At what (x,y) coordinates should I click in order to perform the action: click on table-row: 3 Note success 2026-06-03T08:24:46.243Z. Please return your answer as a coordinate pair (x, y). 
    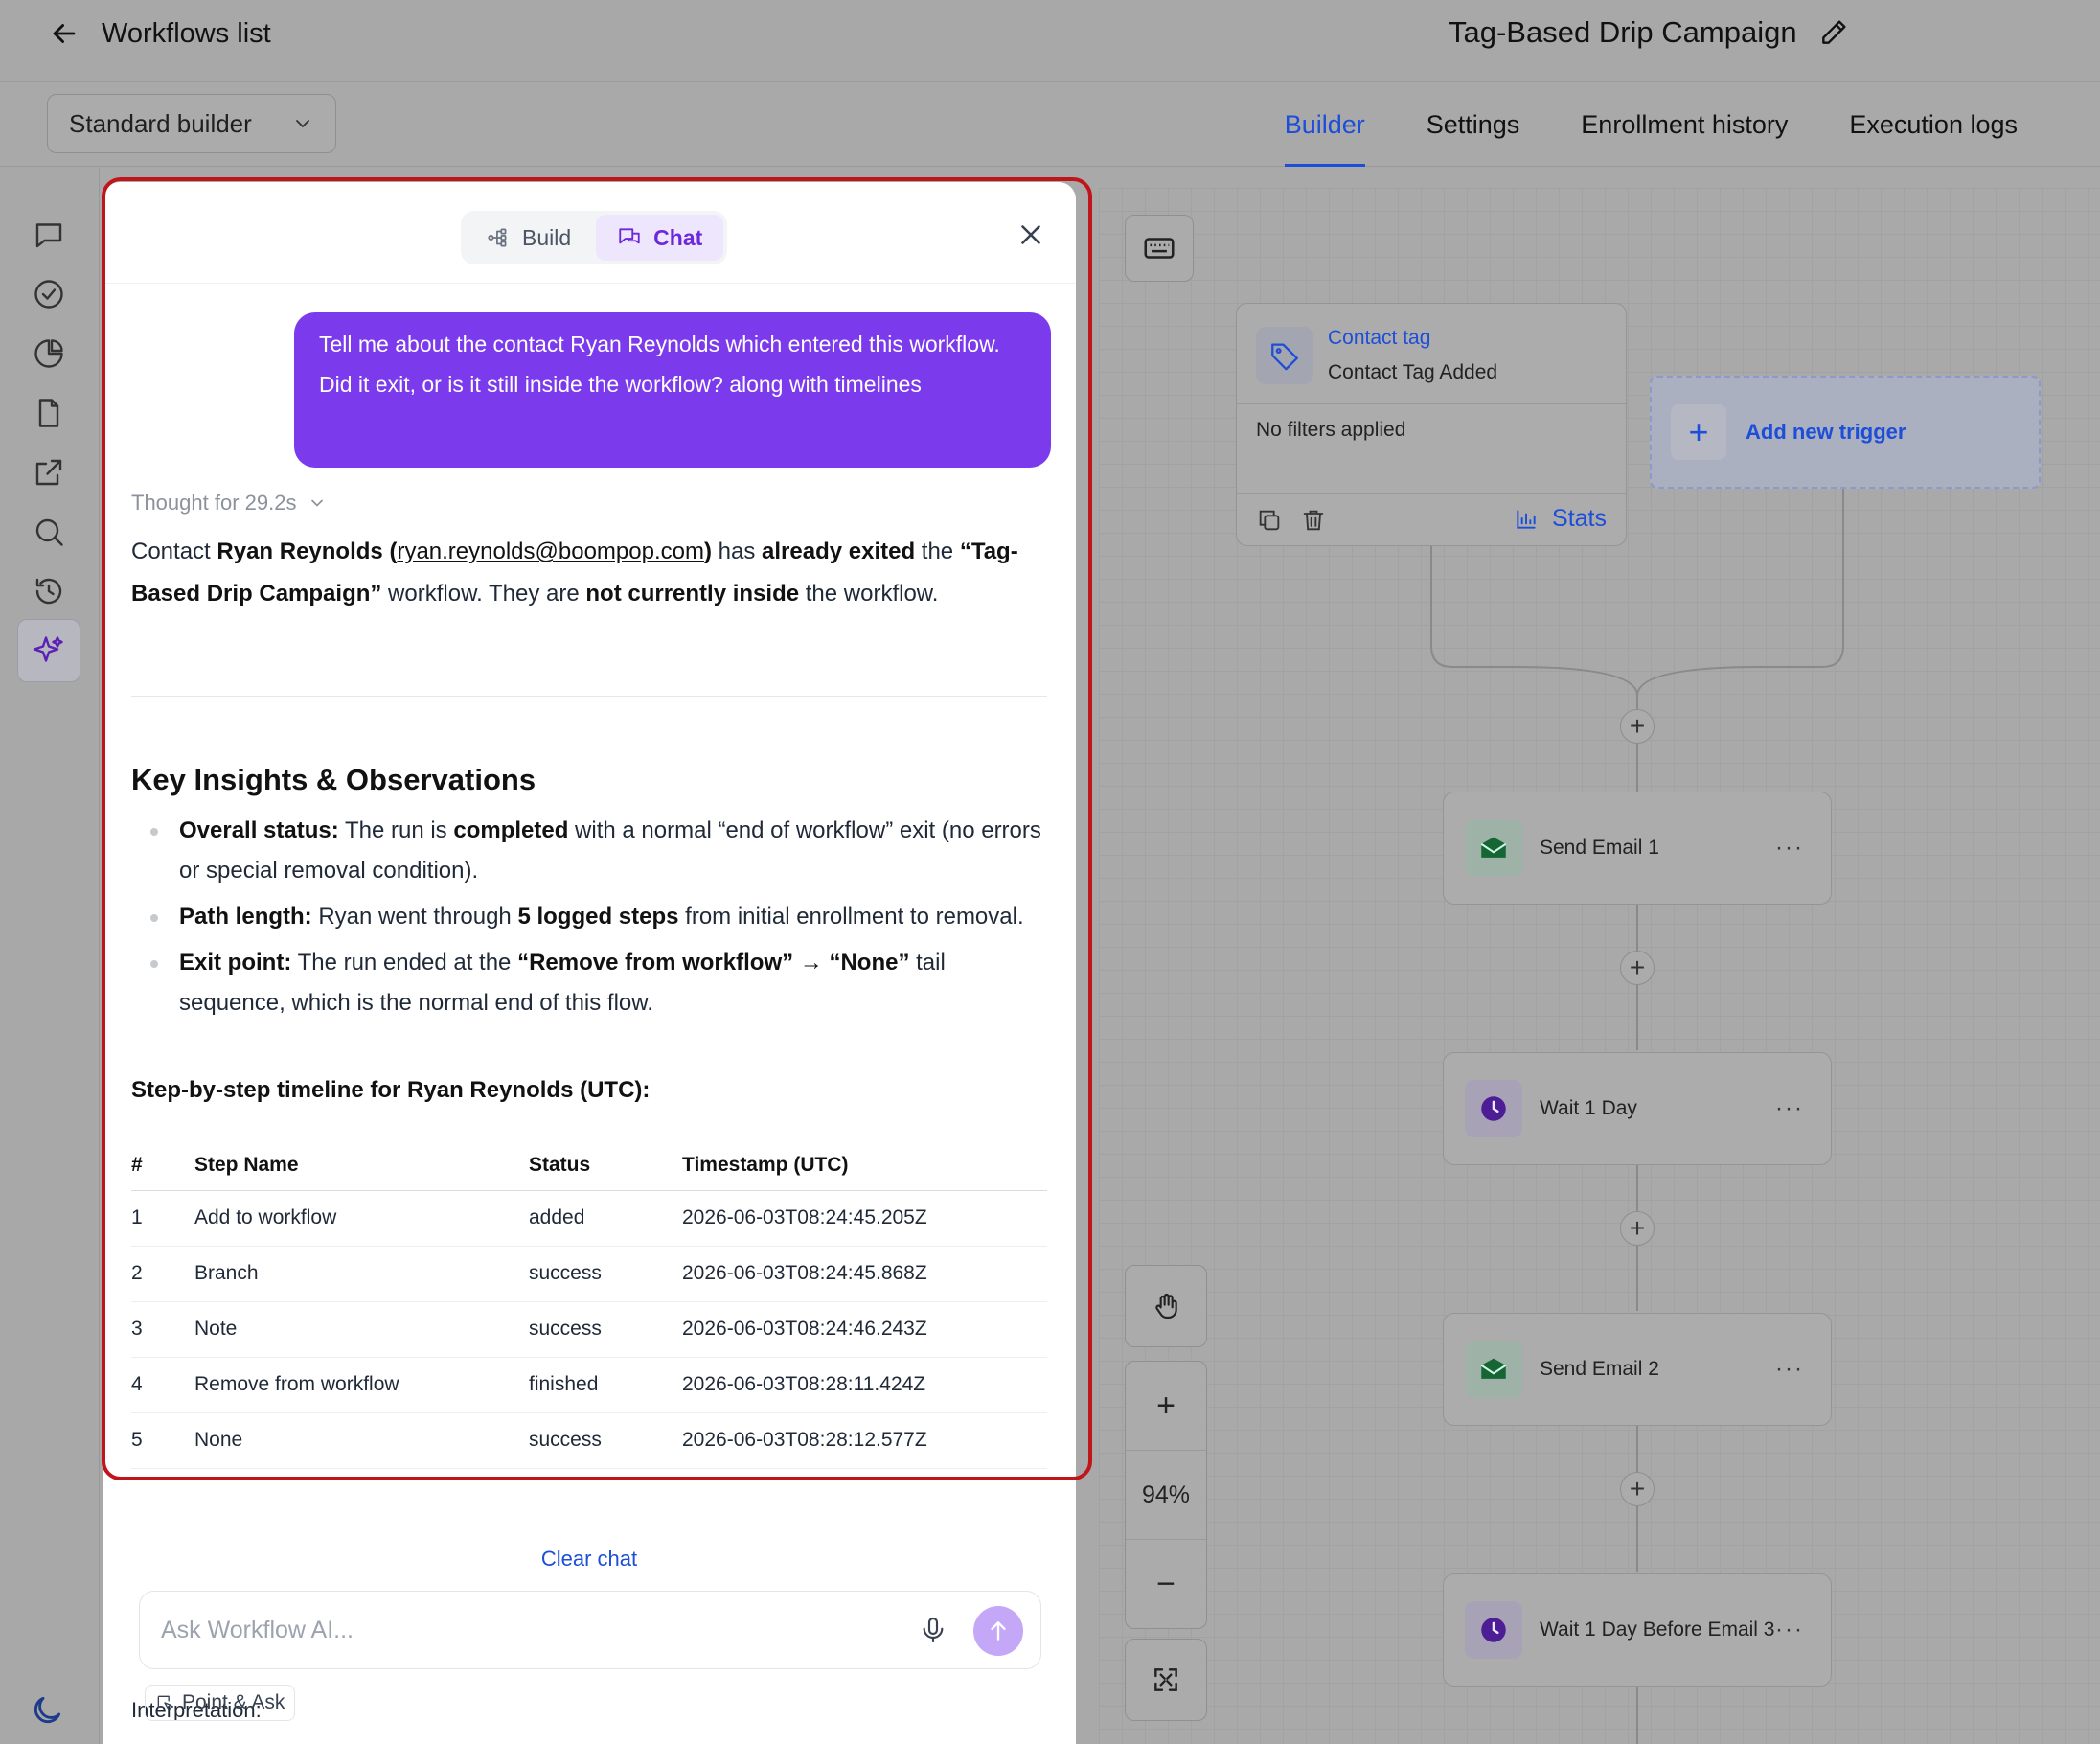
    Looking at the image, I should click on (589, 1329).